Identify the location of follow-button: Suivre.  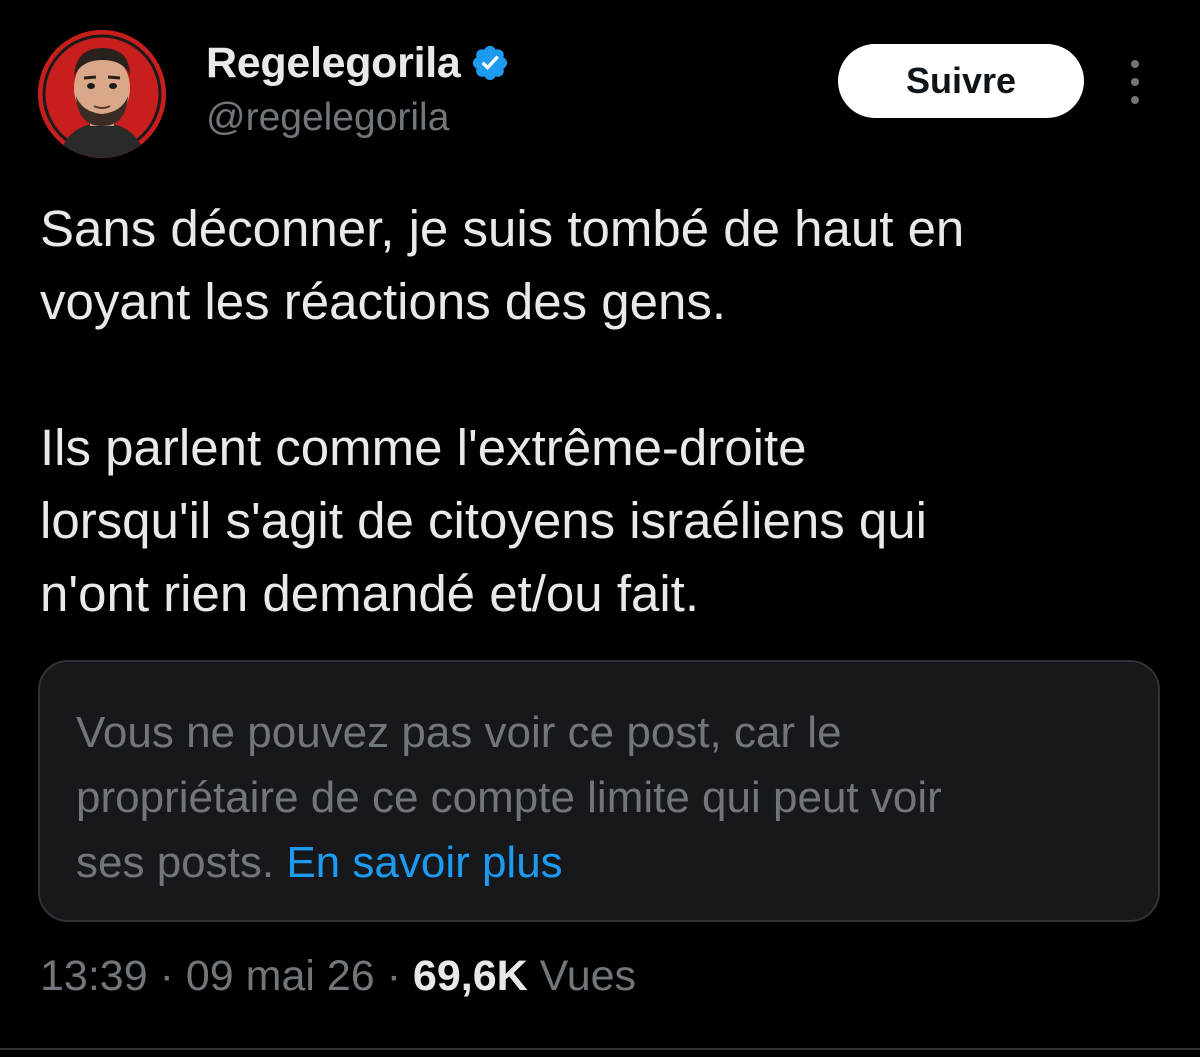
(961, 81).